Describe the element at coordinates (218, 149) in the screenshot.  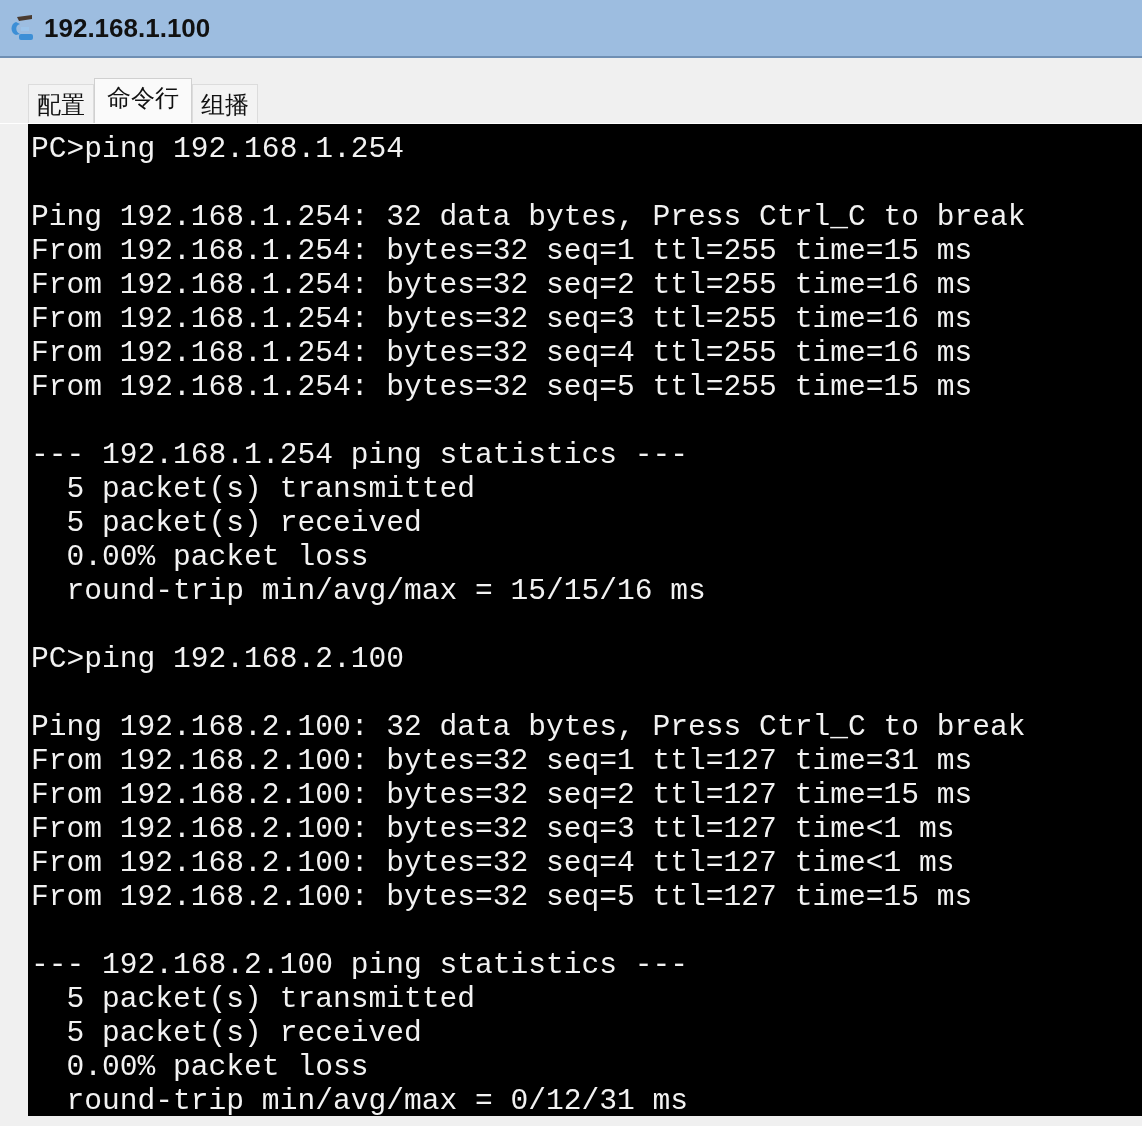
I see `terminal-line: PC>ping 192.168.1.254` at that location.